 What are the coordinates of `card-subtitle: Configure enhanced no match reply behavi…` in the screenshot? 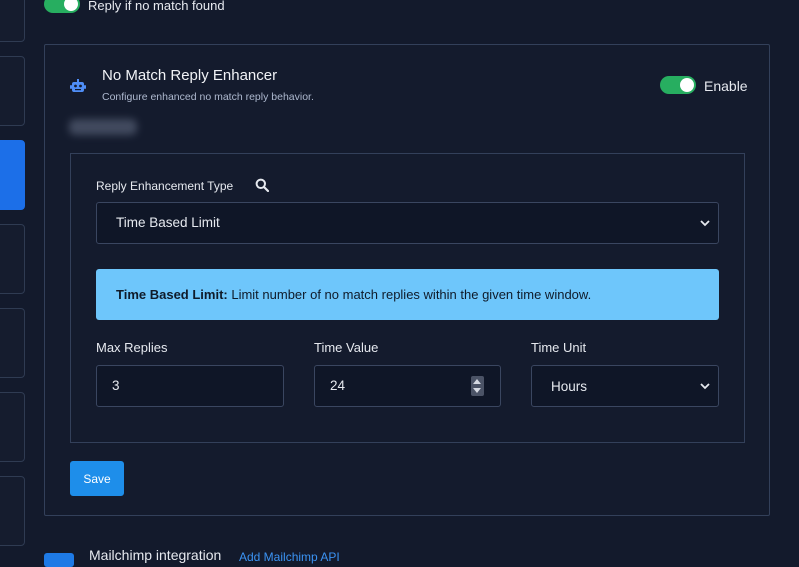 It's located at (208, 97).